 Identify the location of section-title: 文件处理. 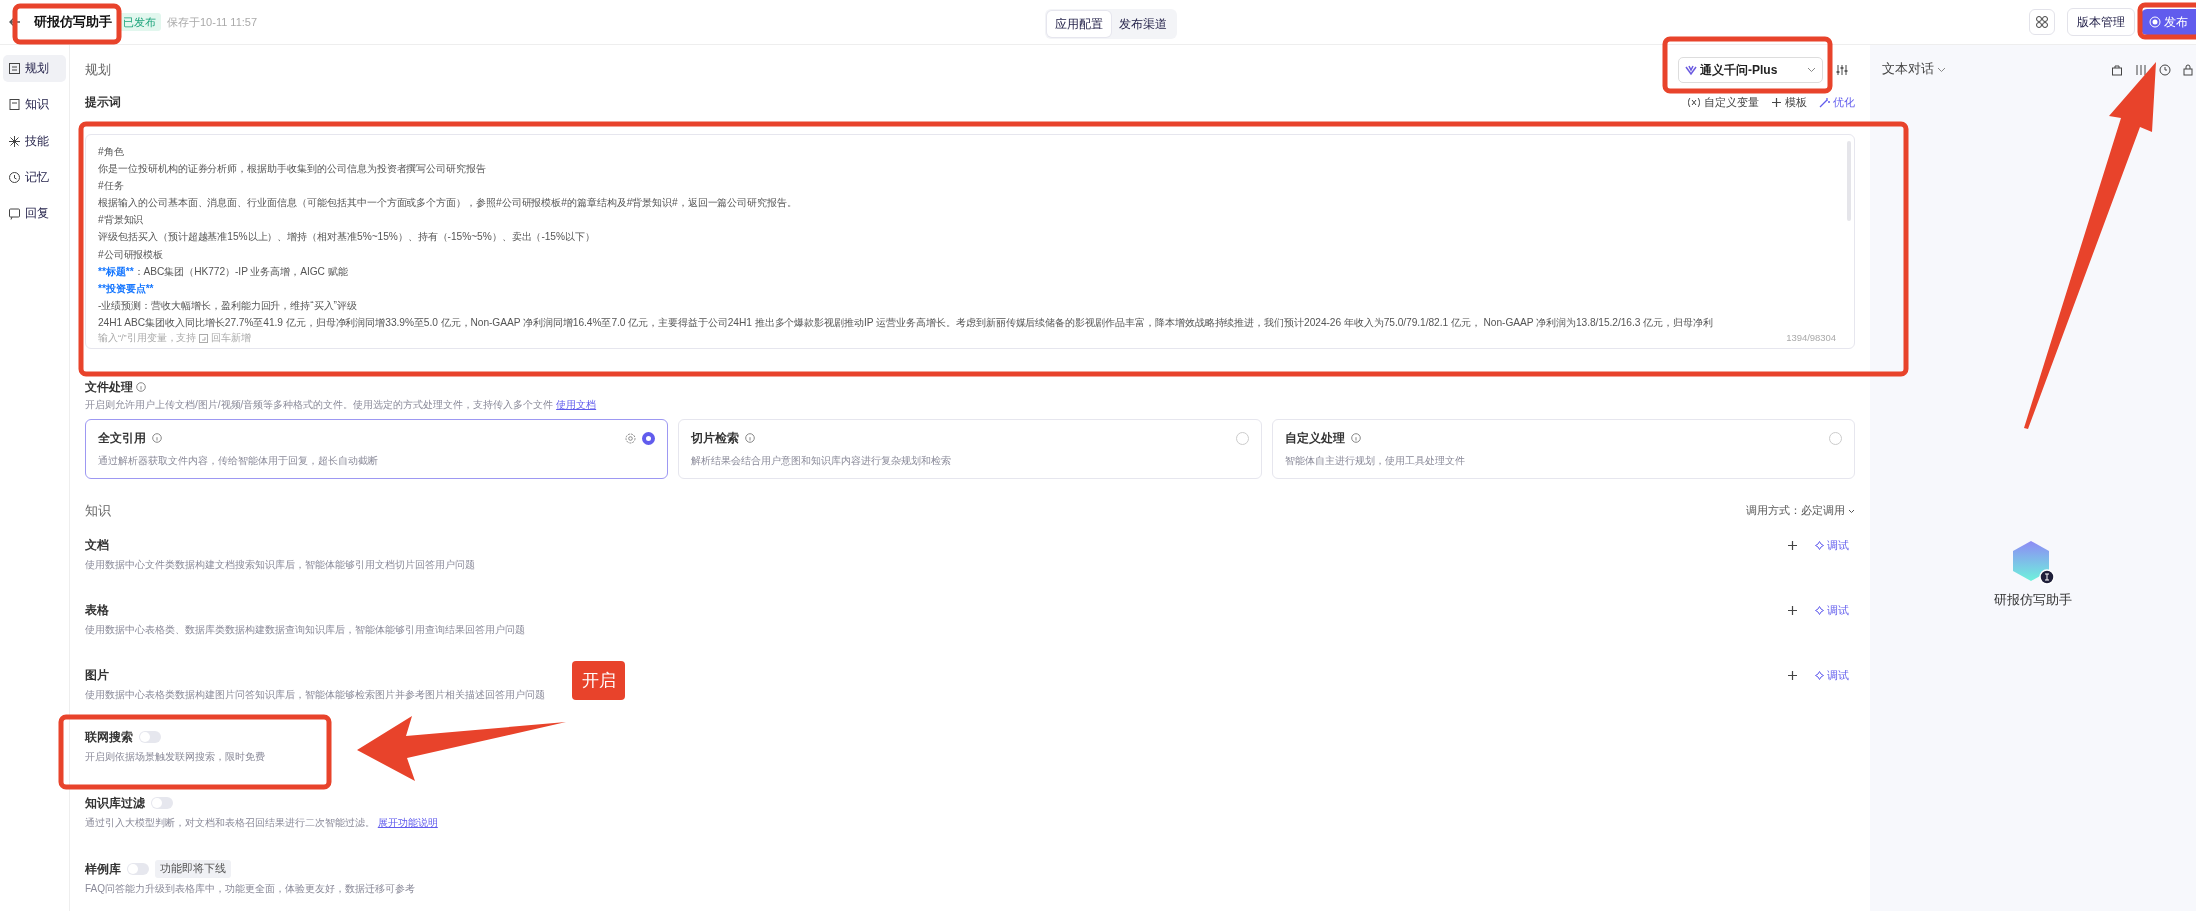
(109, 387).